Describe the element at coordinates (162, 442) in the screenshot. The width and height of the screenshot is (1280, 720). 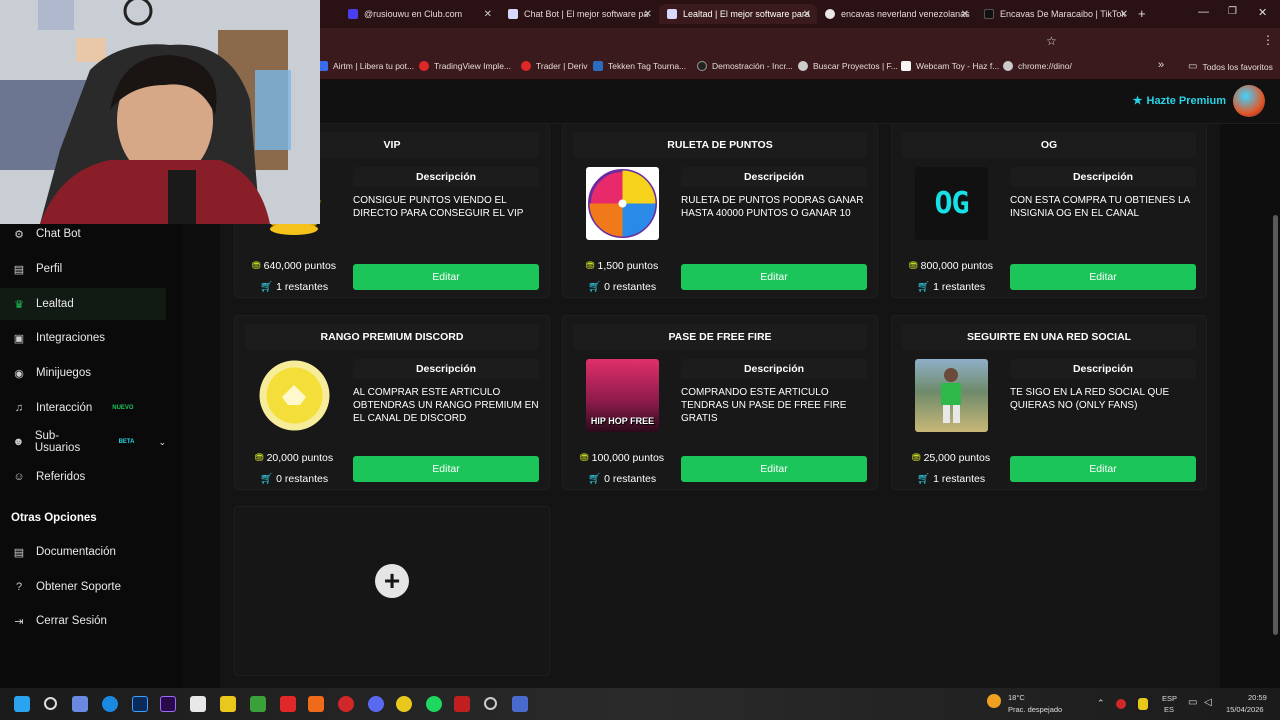
I see `chevron-down-icon: ⌄` at that location.